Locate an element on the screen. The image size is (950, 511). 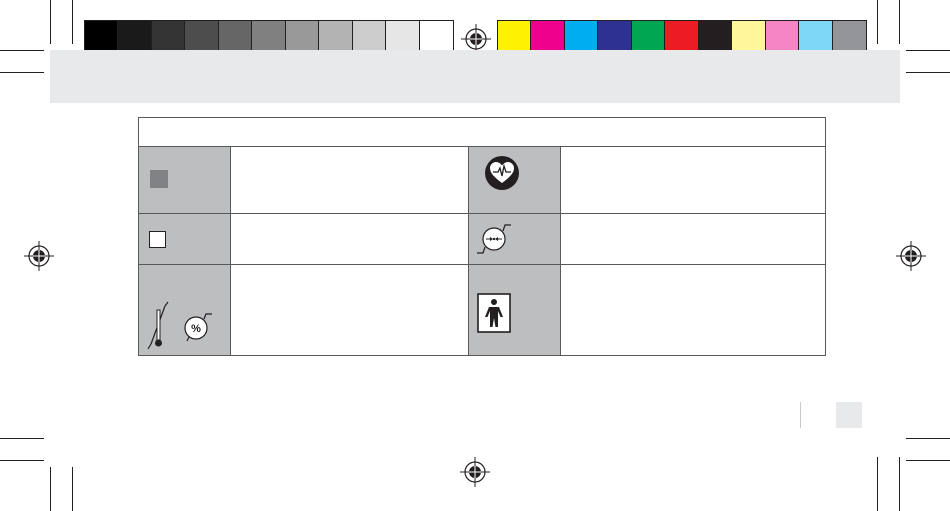
header-band is located at coordinates (475, 76).